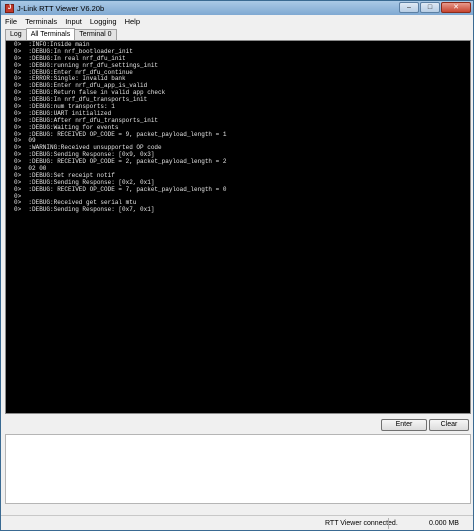  Describe the element at coordinates (237, 21) in the screenshot. I see `menu-bar: File Terminals Input Logging Help` at that location.